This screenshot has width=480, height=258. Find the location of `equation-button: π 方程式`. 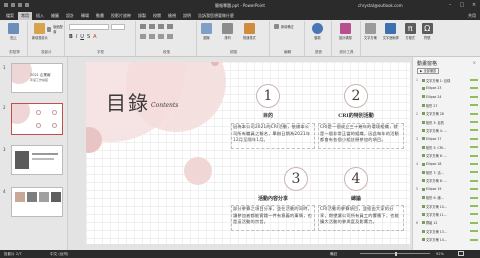

equation-button: π 方程式 is located at coordinates (410, 31).